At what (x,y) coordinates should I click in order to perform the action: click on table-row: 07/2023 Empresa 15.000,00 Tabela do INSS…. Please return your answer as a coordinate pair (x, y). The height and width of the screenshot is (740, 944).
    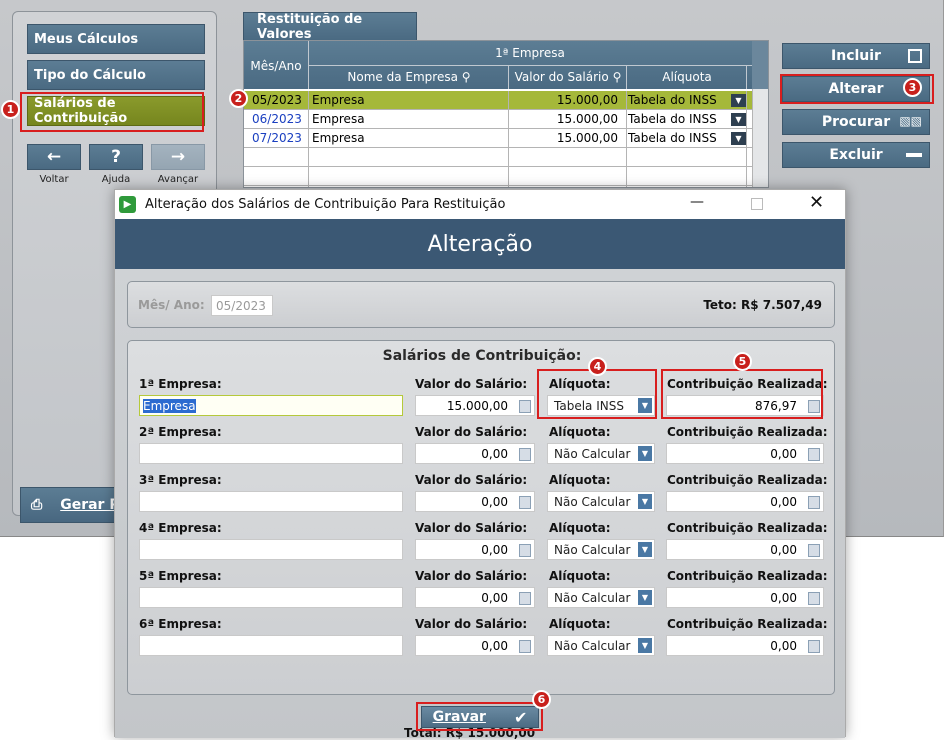
    Looking at the image, I should click on (498, 138).